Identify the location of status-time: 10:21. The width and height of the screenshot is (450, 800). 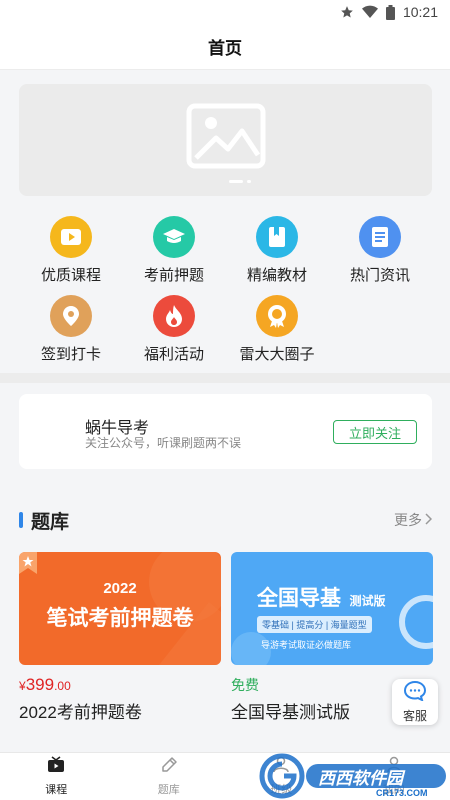
(420, 12).